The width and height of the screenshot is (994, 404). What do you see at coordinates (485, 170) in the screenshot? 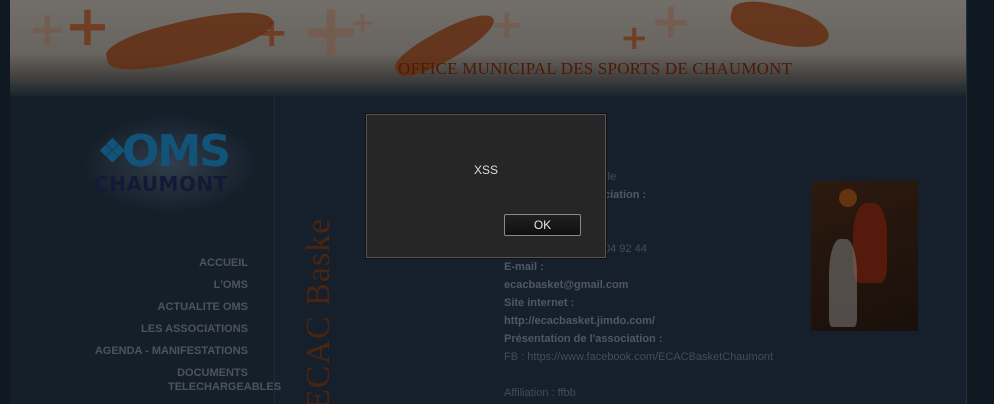
I see `alert-message: XSS` at bounding box center [485, 170].